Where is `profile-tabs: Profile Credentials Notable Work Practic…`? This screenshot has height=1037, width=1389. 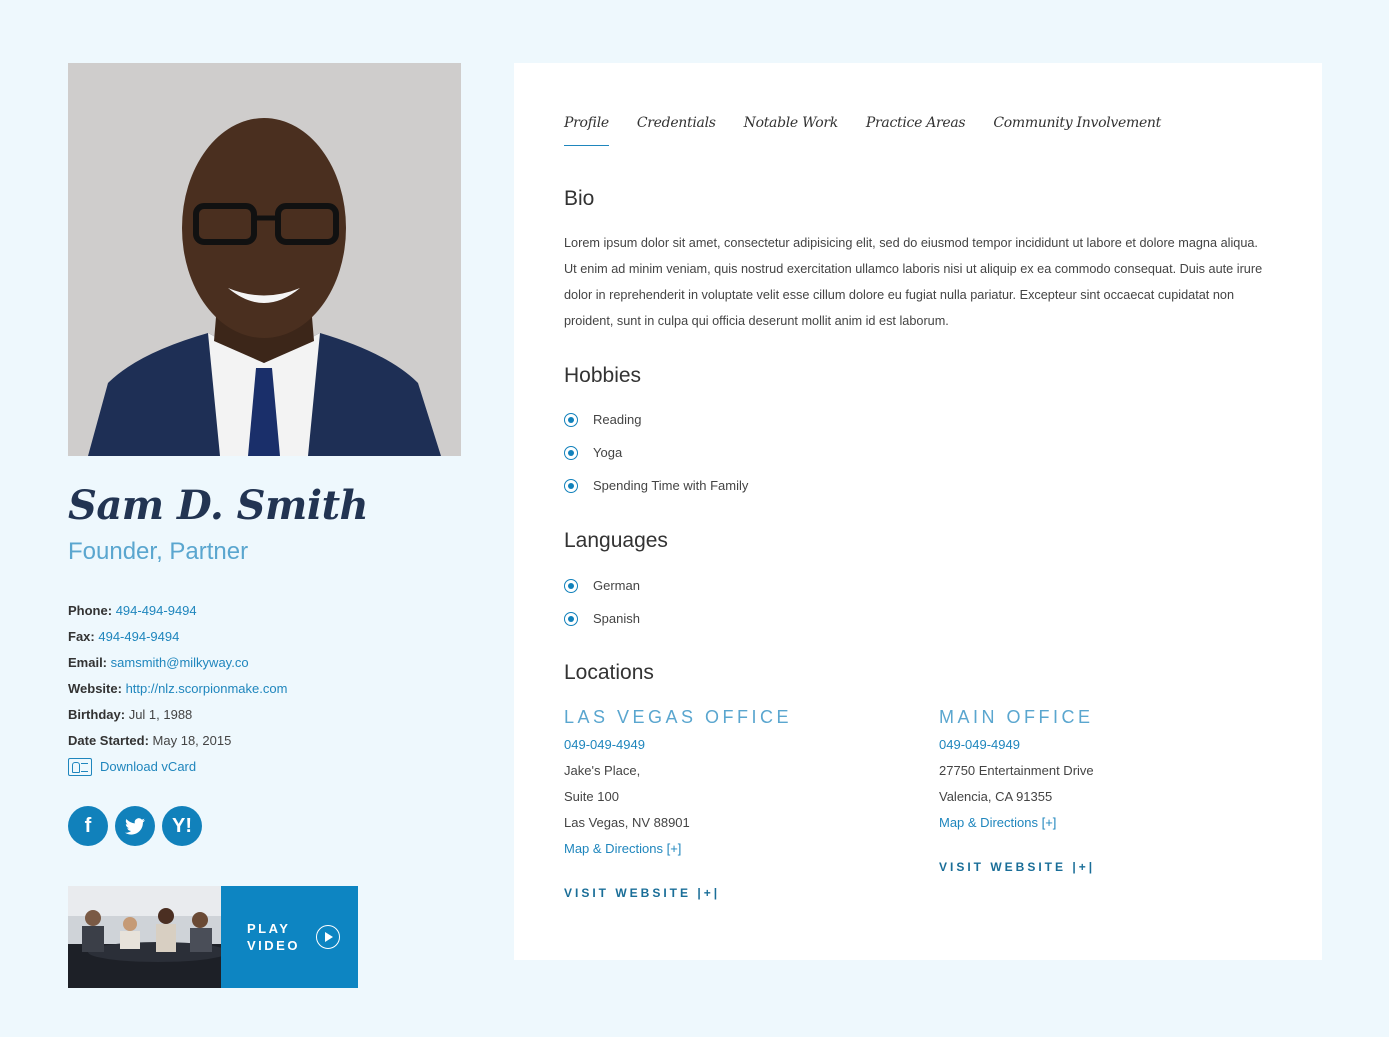 profile-tabs: Profile Credentials Notable Work Practic… is located at coordinates (862, 130).